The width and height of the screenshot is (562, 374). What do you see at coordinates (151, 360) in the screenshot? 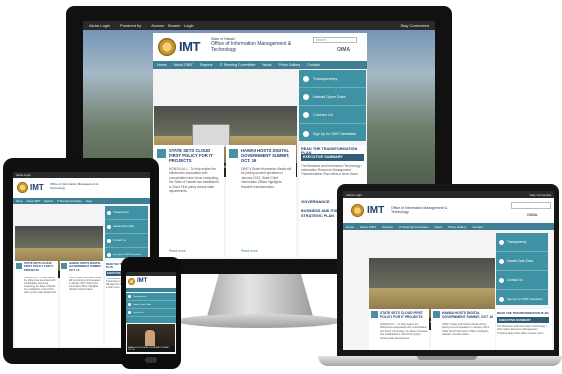
I see `home-button` at bounding box center [151, 360].